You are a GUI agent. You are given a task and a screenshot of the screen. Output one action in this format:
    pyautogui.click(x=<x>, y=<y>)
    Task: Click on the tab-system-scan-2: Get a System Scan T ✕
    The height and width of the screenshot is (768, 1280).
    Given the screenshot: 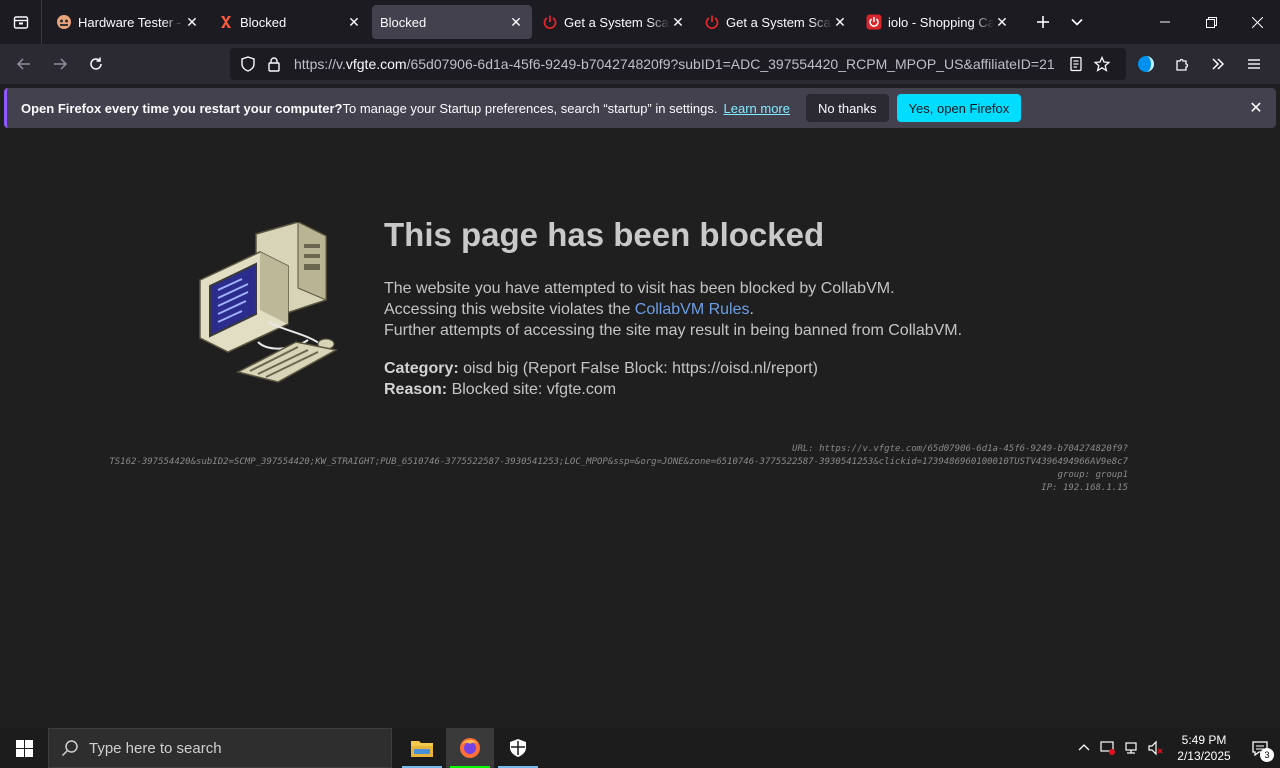 What is the action you would take?
    pyautogui.click(x=776, y=22)
    